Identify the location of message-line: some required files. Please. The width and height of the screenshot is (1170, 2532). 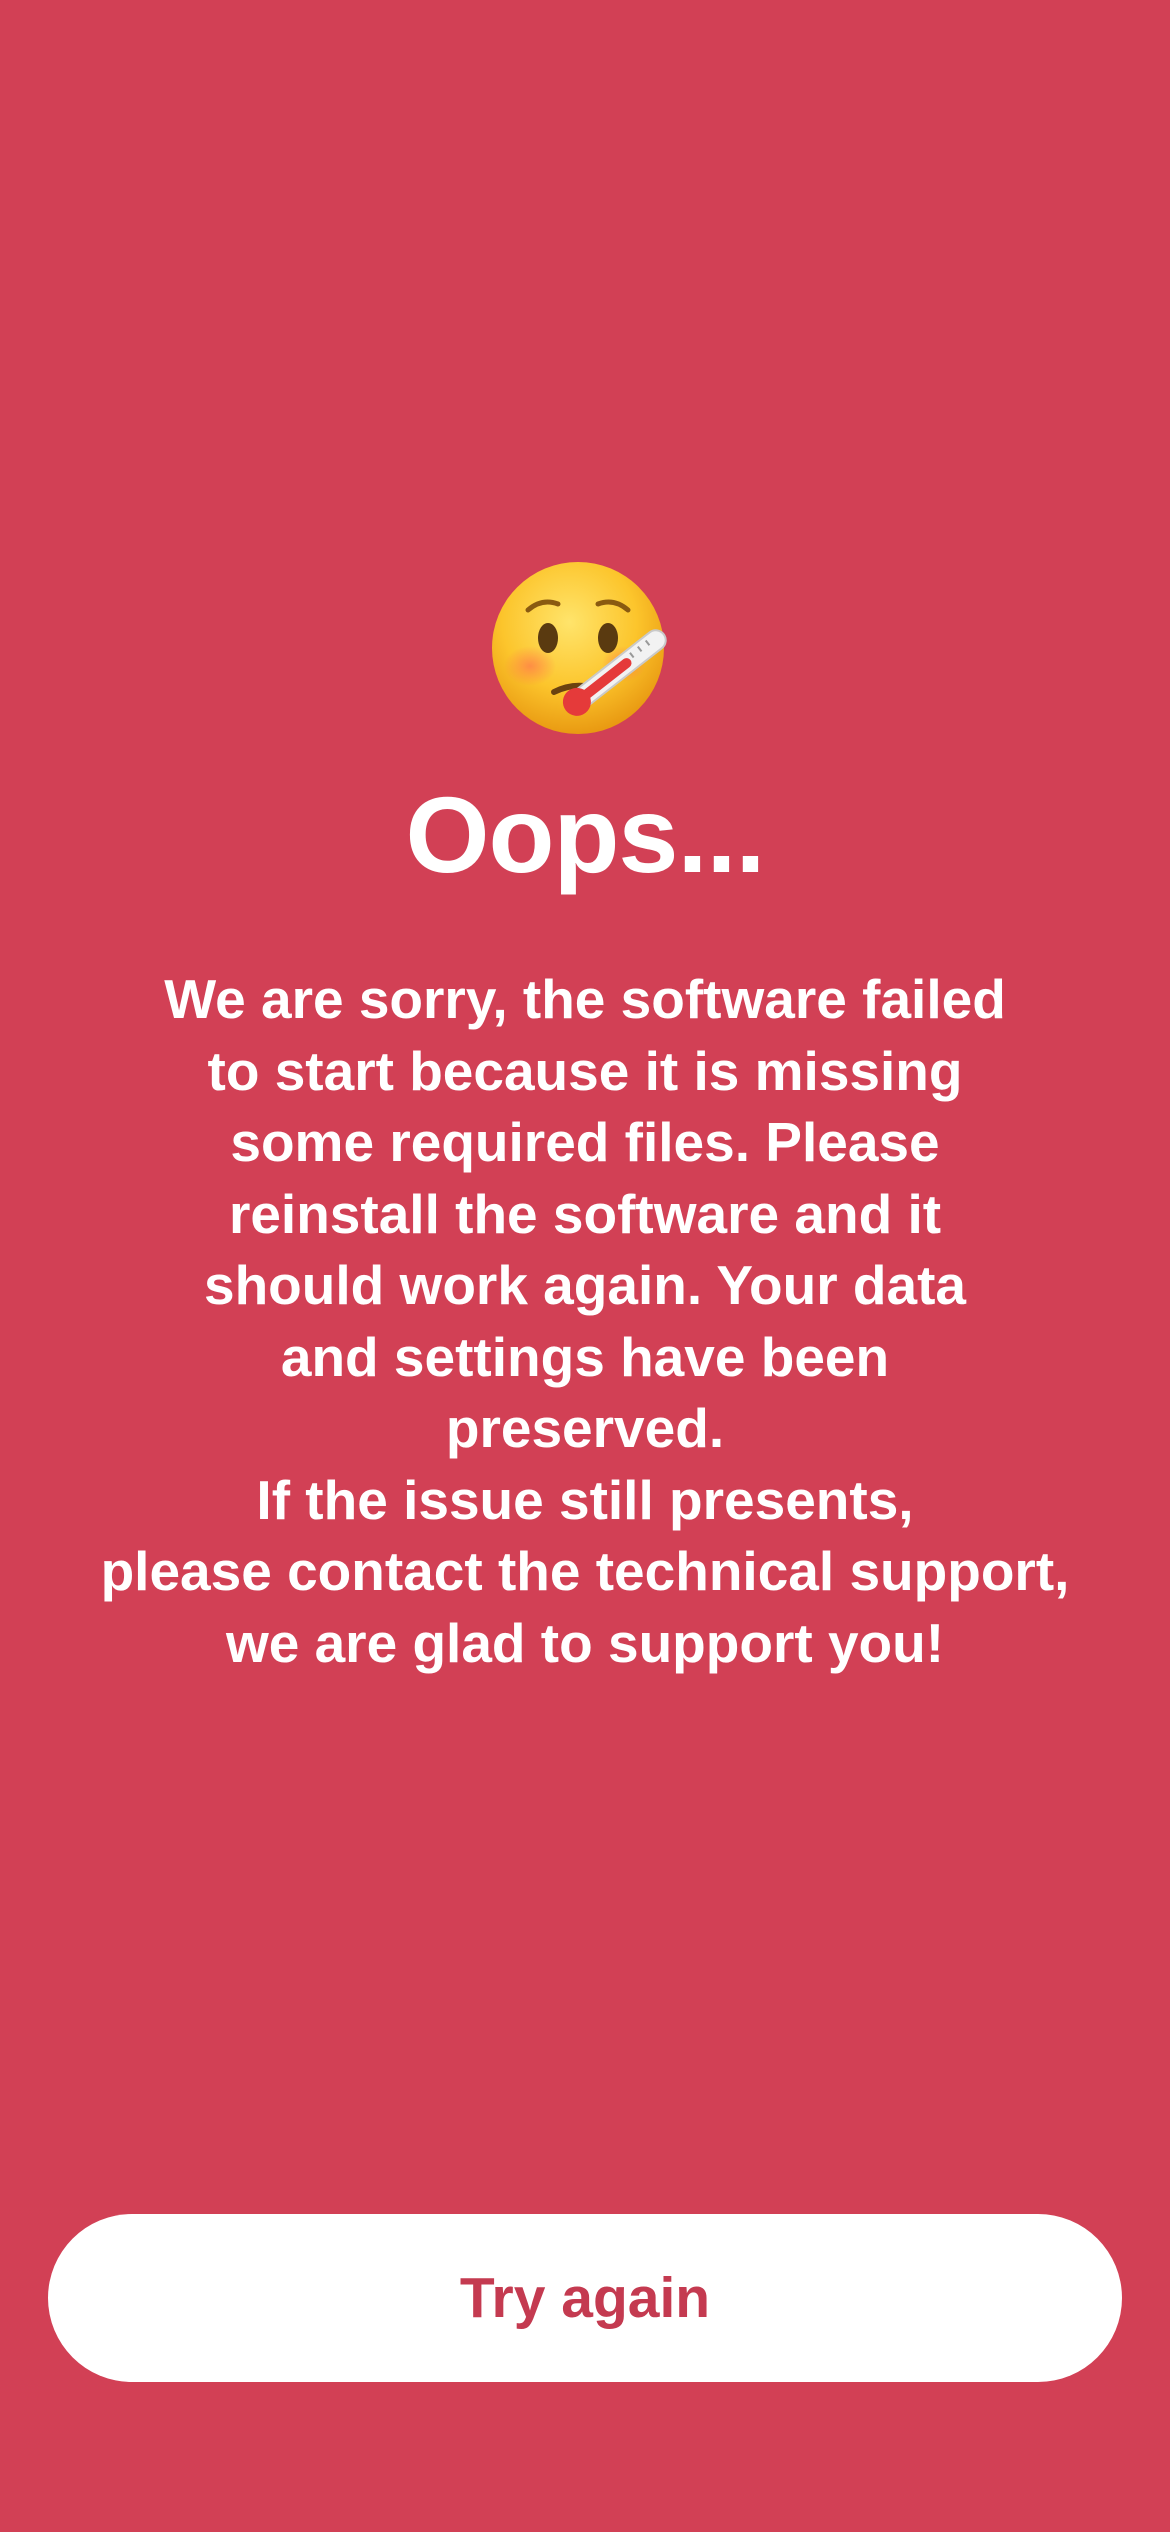
(585, 1142).